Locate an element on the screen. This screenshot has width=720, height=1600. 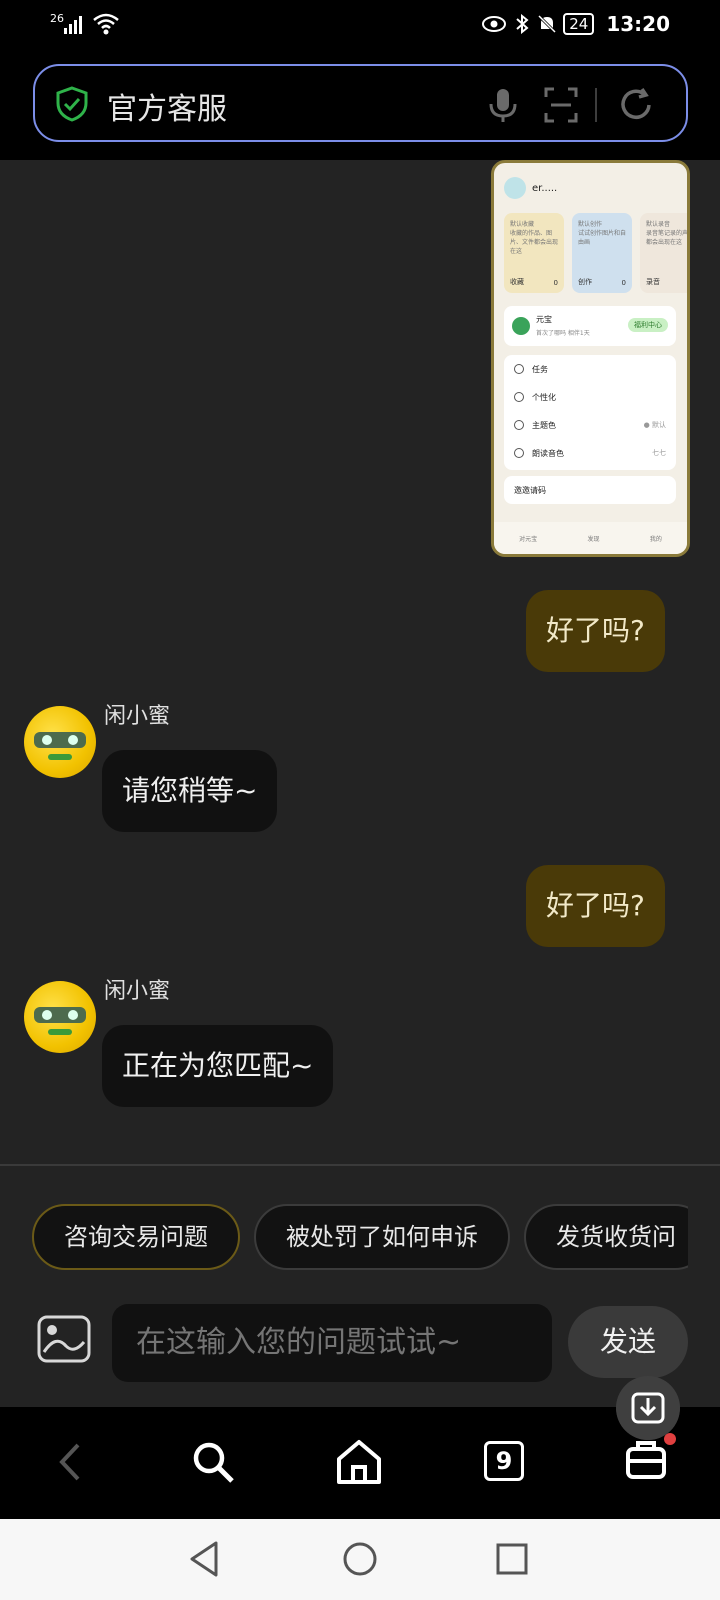
mute-bell-icon is located at coordinates (547, 24).